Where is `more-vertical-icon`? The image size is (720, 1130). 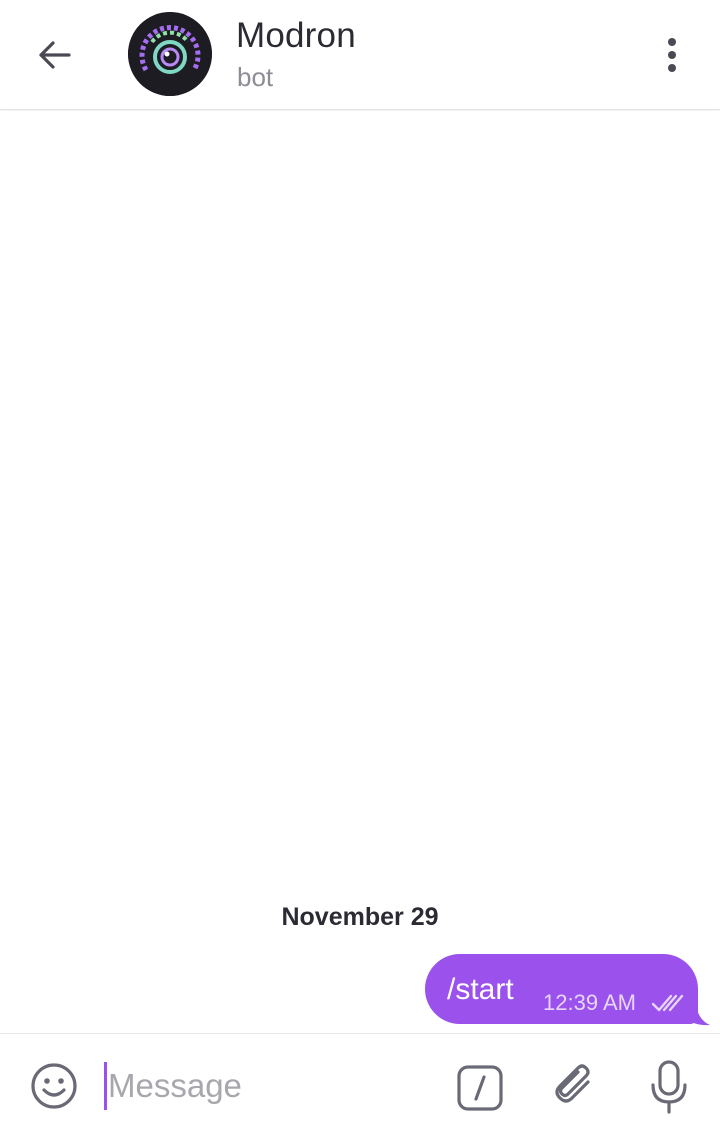 more-vertical-icon is located at coordinates (672, 55).